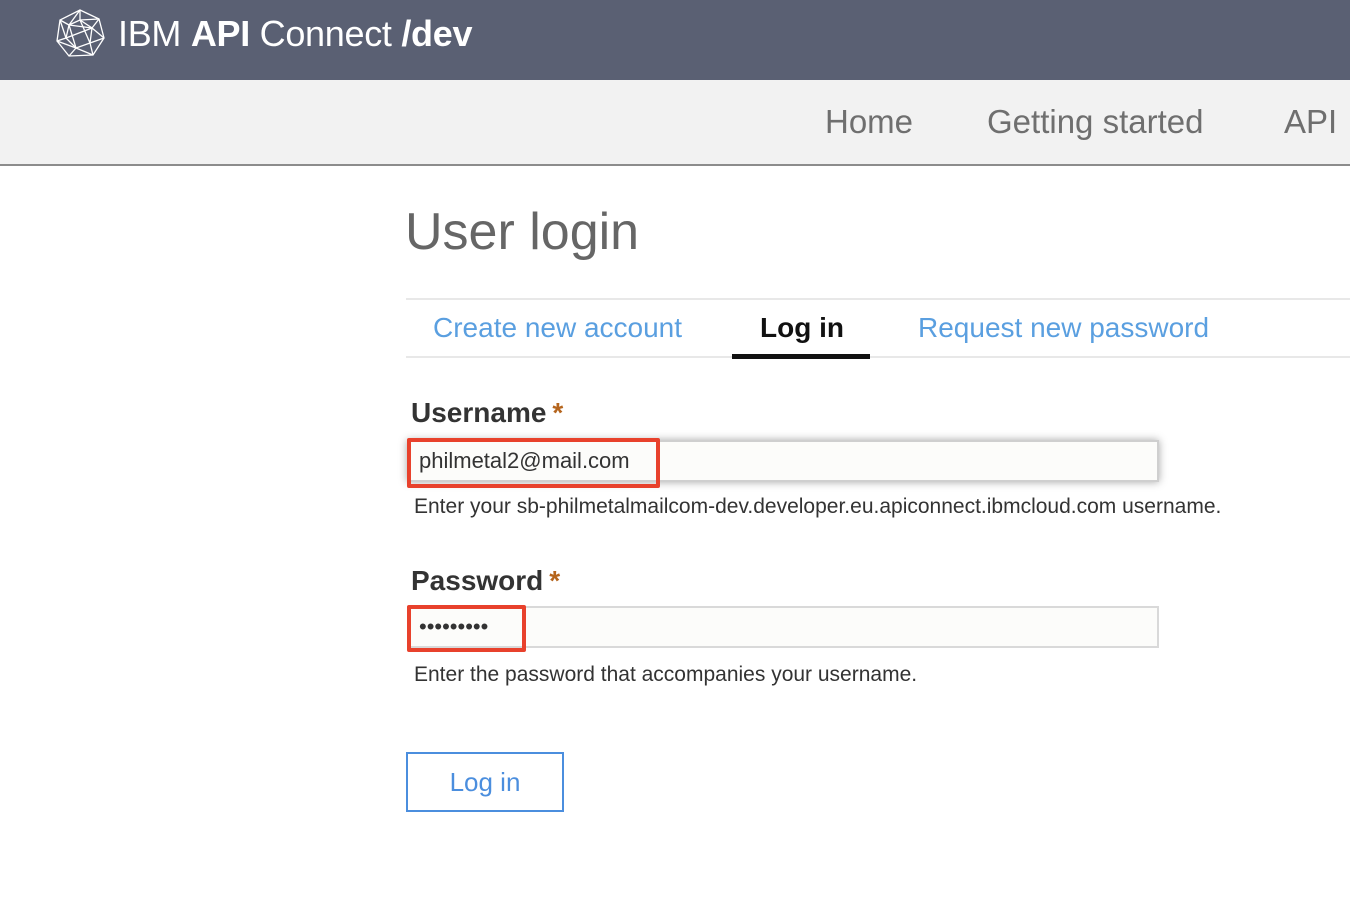 The height and width of the screenshot is (900, 1350). I want to click on tab-log-in: Log in, so click(802, 328).